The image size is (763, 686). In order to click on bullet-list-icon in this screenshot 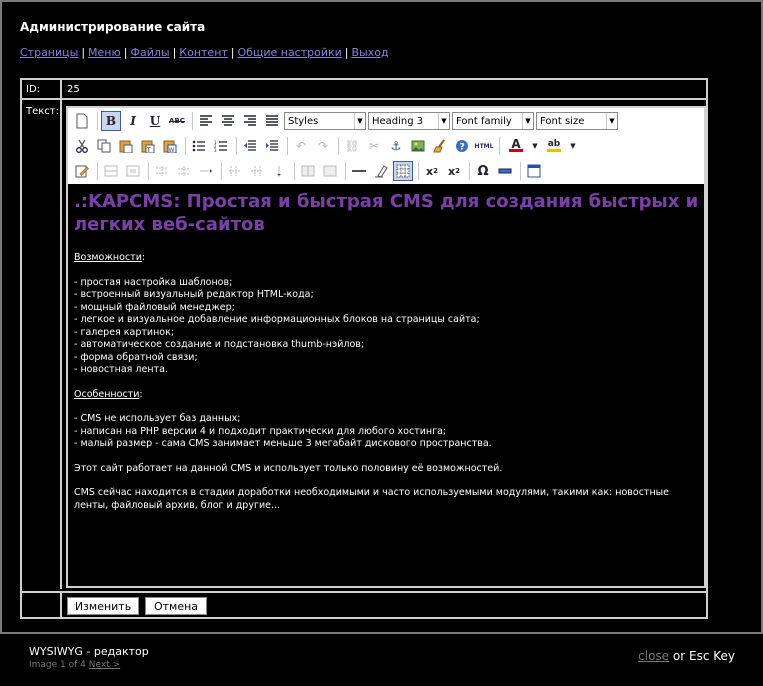, I will do `click(199, 146)`.